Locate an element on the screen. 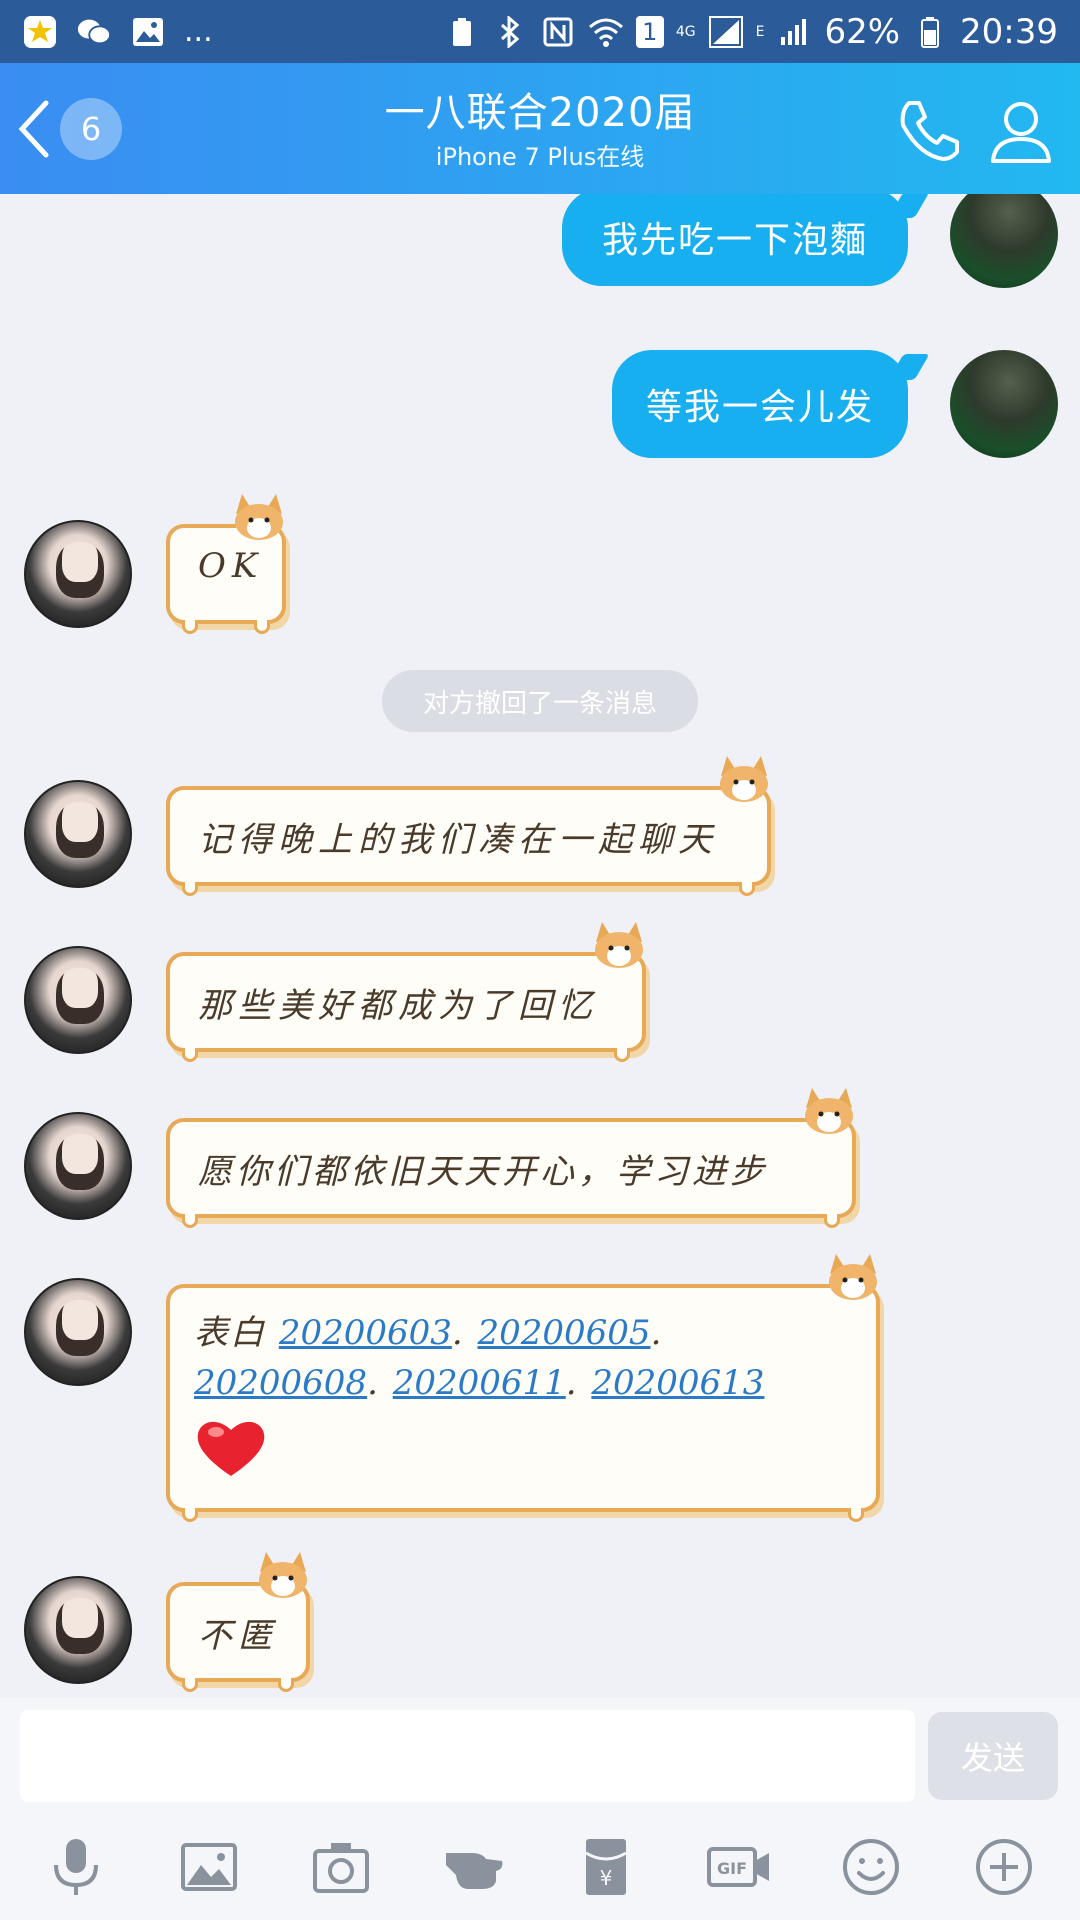  gif-icon: GIF is located at coordinates (737, 1867).